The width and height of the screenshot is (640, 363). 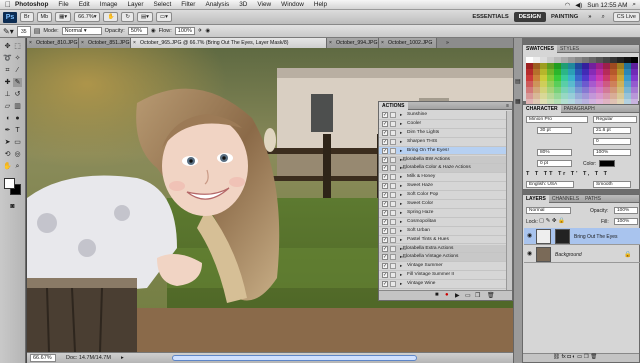 I want to click on status-zoom-field: 66.67%, so click(x=43, y=358).